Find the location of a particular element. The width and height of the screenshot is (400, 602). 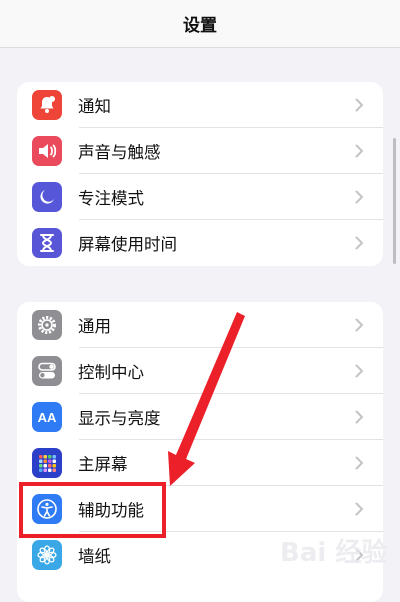

aa-icon-text: AA is located at coordinates (47, 417).